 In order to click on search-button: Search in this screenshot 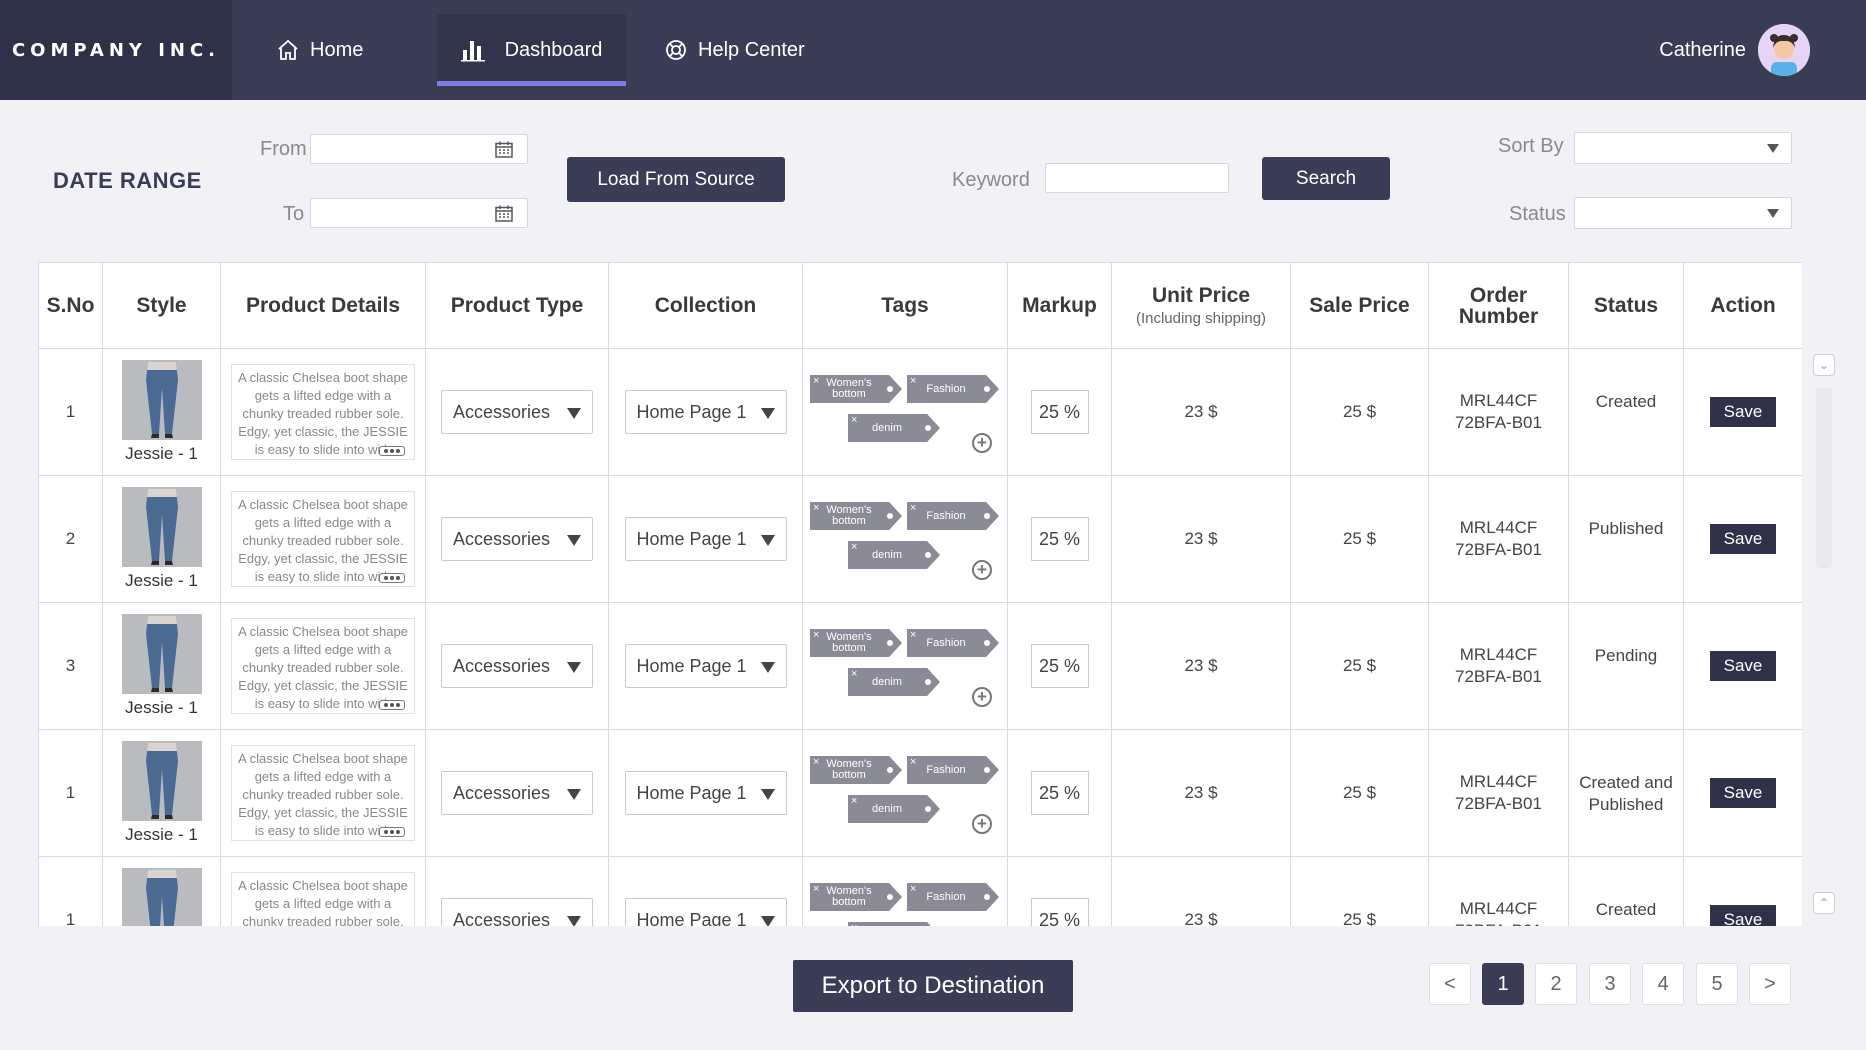, I will do `click(1326, 178)`.